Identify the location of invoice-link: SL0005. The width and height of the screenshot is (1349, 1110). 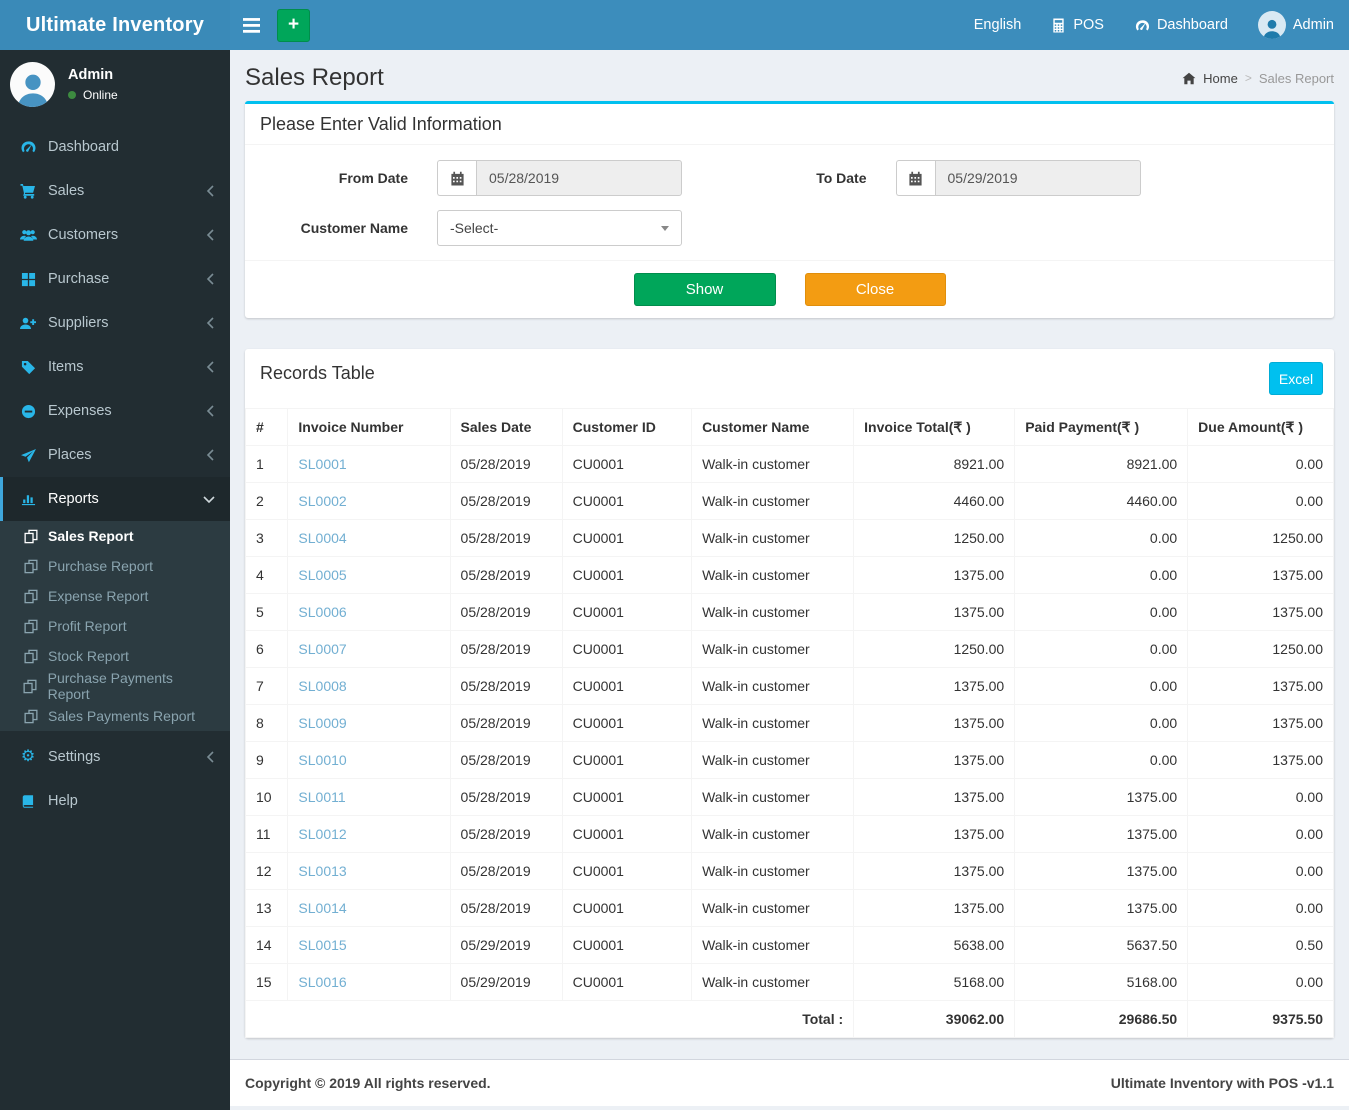
(322, 575).